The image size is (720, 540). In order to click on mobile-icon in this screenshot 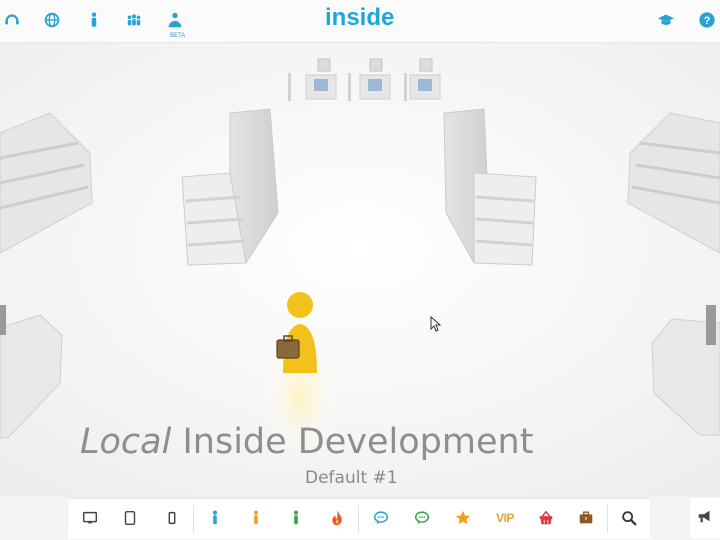, I will do `click(172, 518)`.